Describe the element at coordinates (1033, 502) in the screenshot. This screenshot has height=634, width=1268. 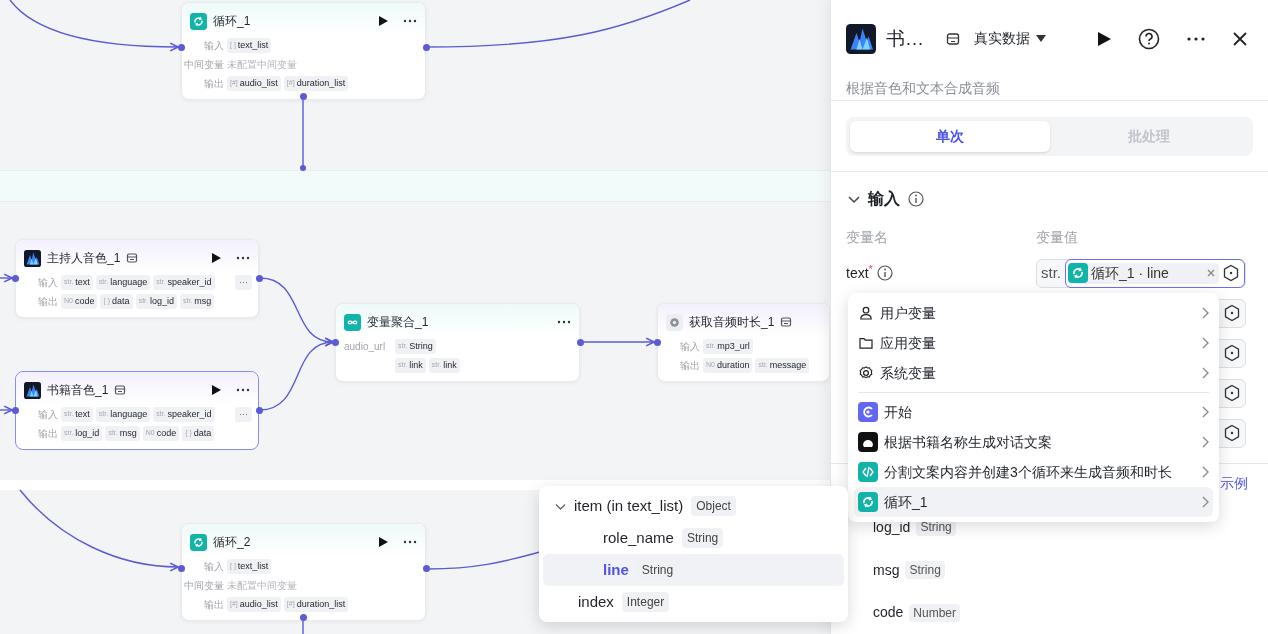
I see `menu-item: 循环_1` at that location.